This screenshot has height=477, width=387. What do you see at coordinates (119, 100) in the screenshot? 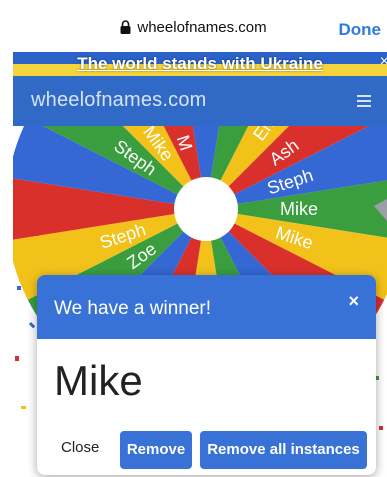
I see `site-title: wheelofnames.com` at bounding box center [119, 100].